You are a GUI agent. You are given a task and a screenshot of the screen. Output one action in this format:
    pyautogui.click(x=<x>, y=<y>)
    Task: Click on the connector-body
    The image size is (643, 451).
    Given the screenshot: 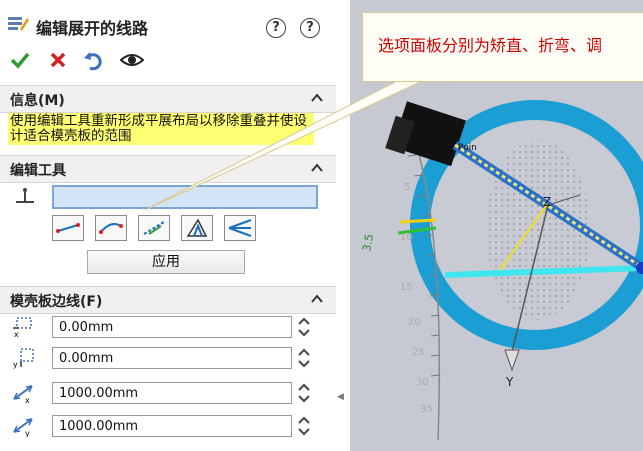 What is the action you would take?
    pyautogui.click(x=425, y=134)
    